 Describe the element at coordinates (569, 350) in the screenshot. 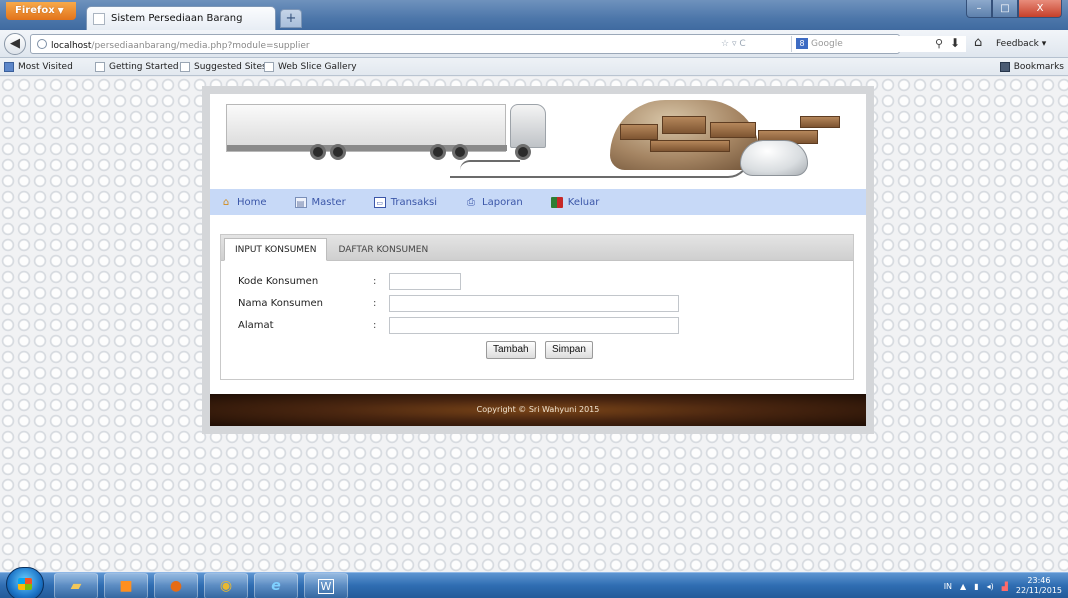

I see `simpan-button: Simpan` at that location.